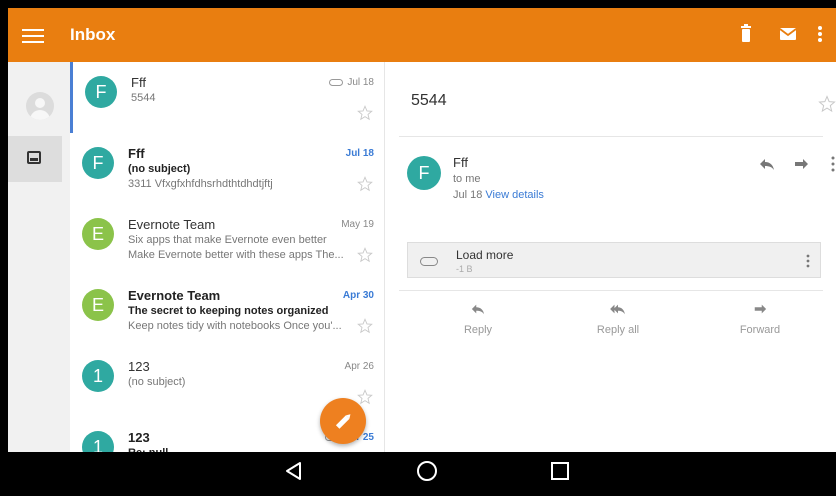 The width and height of the screenshot is (836, 496). Describe the element at coordinates (760, 330) in the screenshot. I see `forward-label: Forward` at that location.